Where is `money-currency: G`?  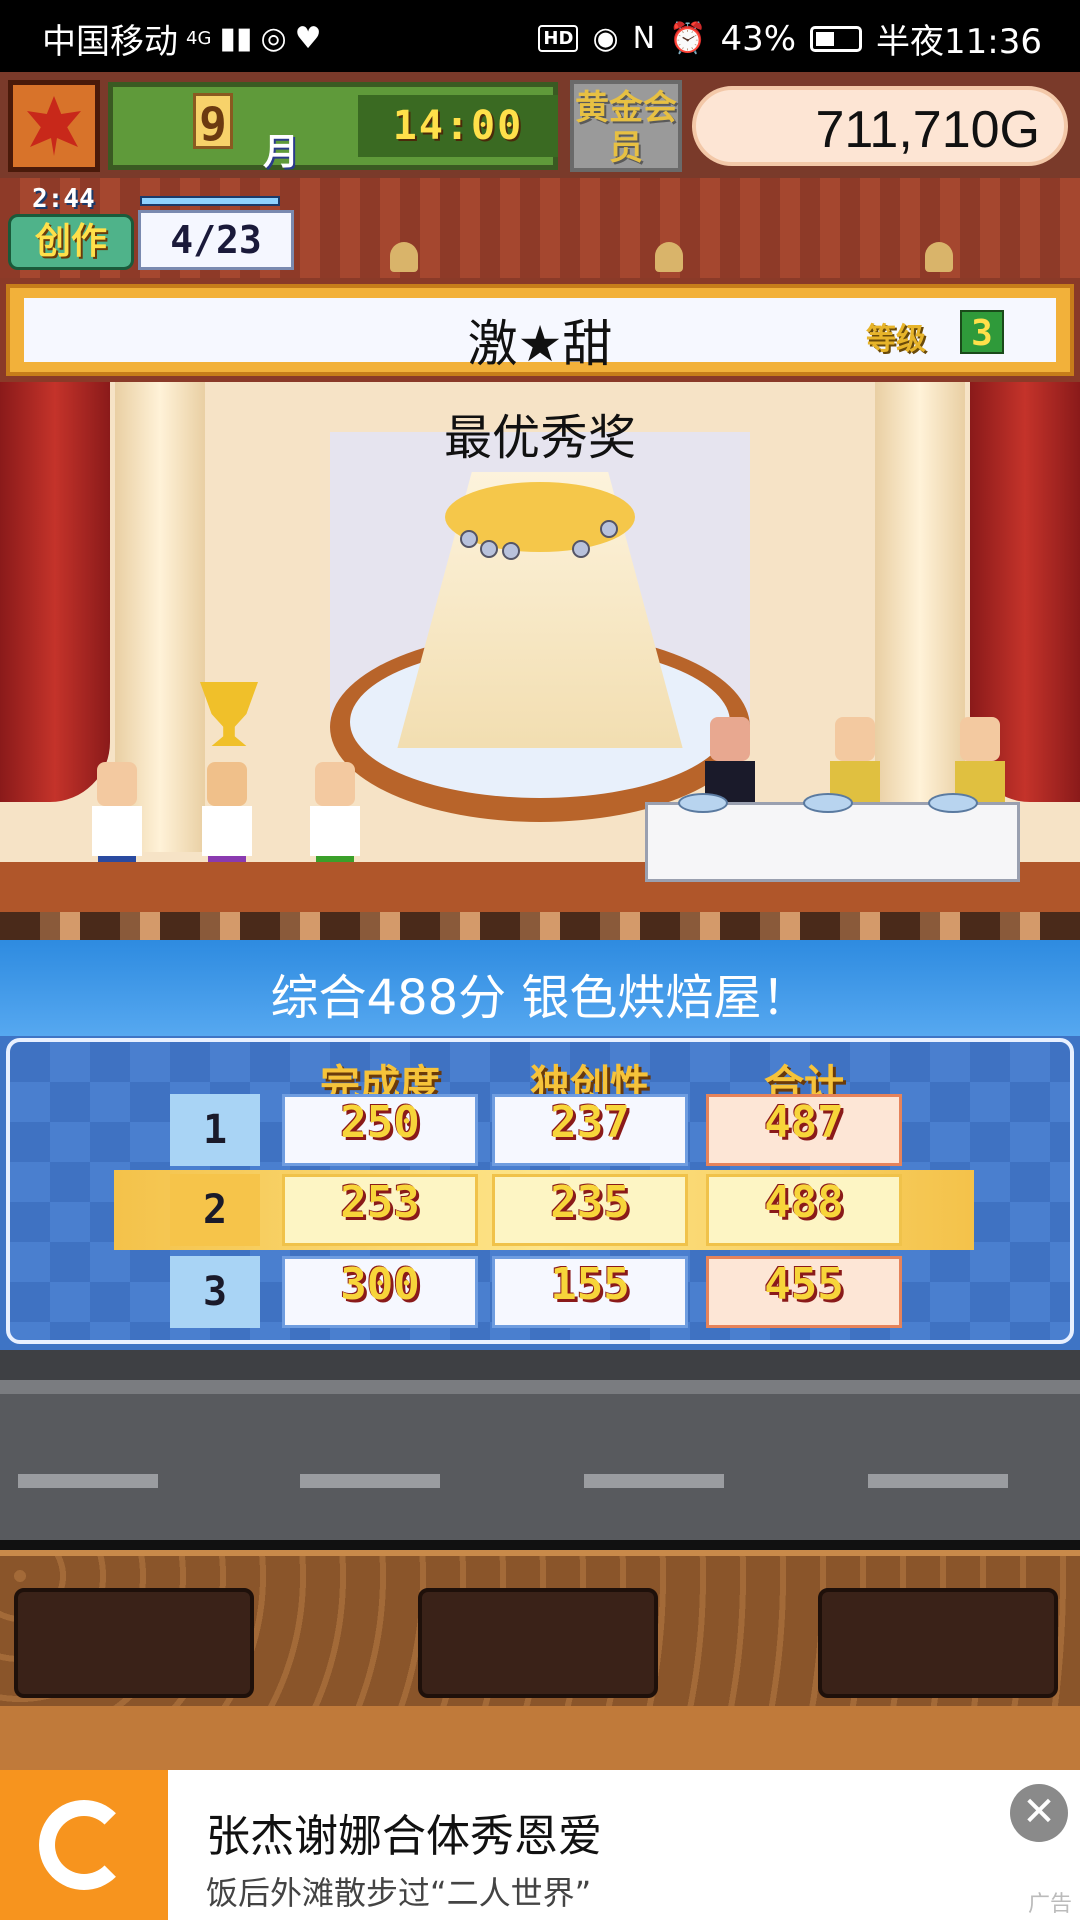
money-currency: G is located at coordinates (1019, 130).